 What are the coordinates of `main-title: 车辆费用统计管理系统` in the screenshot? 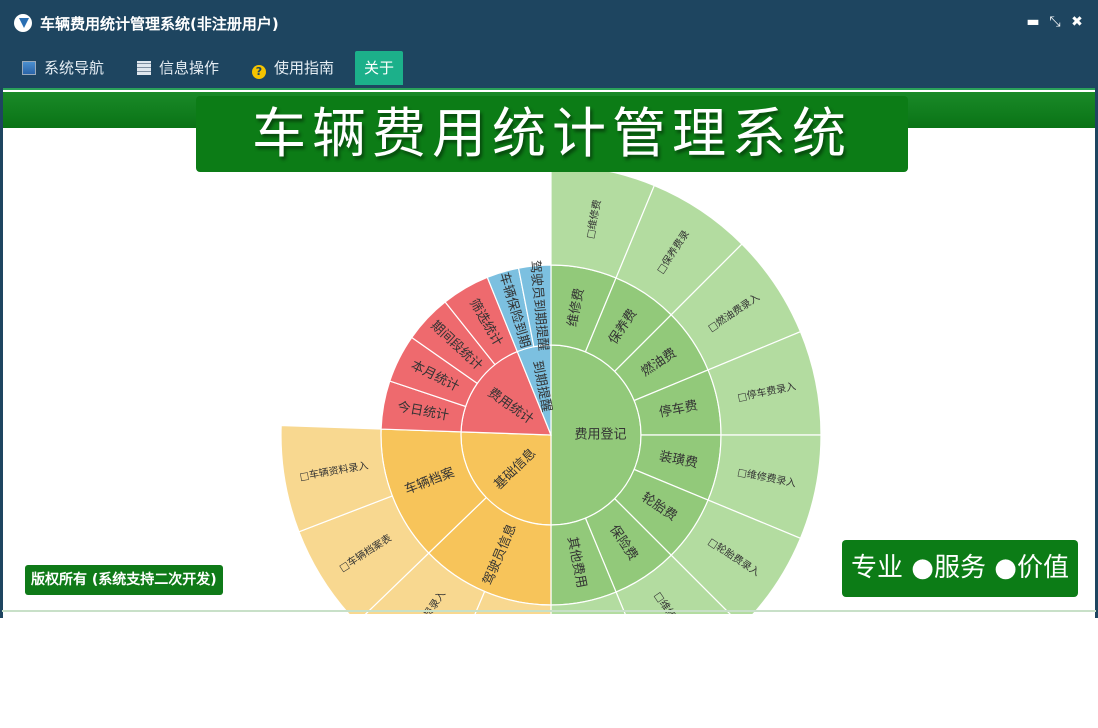 It's located at (552, 133).